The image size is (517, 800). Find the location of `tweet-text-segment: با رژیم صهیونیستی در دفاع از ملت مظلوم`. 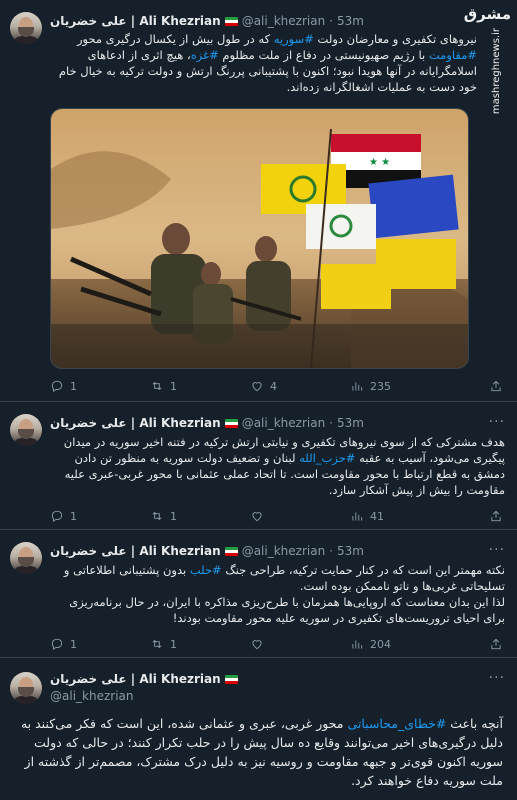

tweet-text-segment: با رژیم صهیونیستی در دفاع از ملت مظلوم is located at coordinates (323, 55).